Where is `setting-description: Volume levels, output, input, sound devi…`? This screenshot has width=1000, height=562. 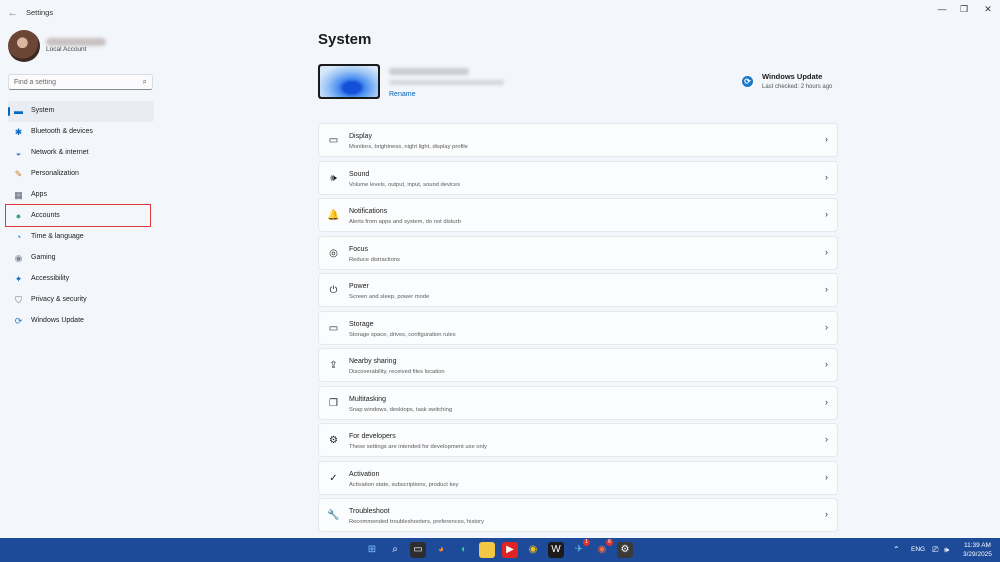
setting-description: Volume levels, output, input, sound devi… is located at coordinates (405, 184).